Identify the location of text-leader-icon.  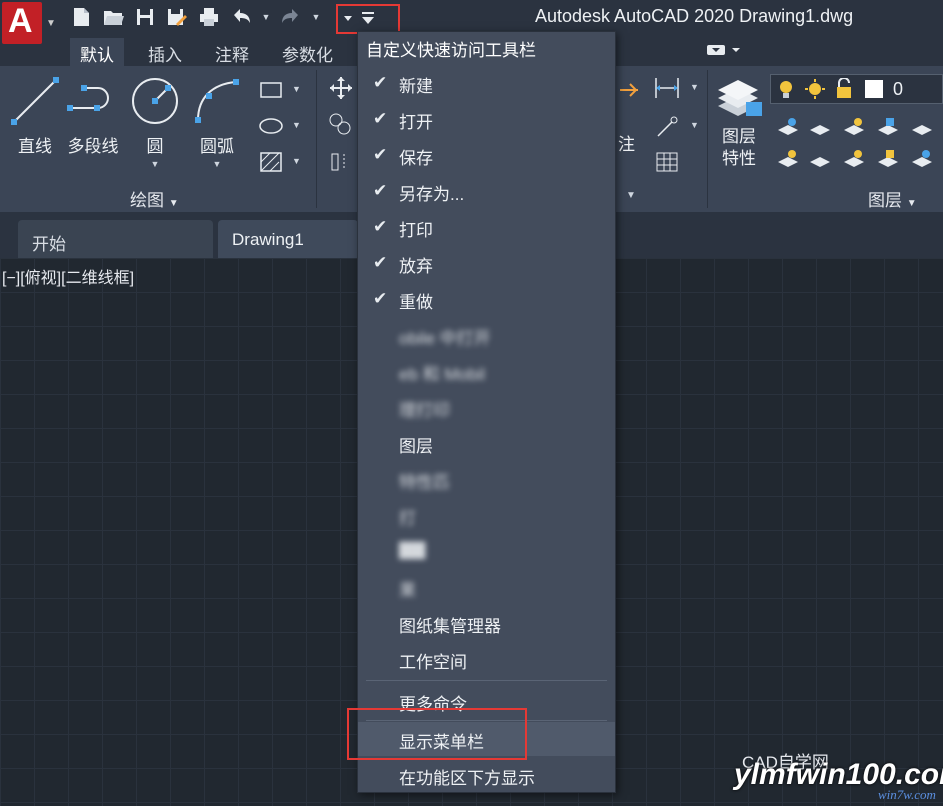
(631, 88).